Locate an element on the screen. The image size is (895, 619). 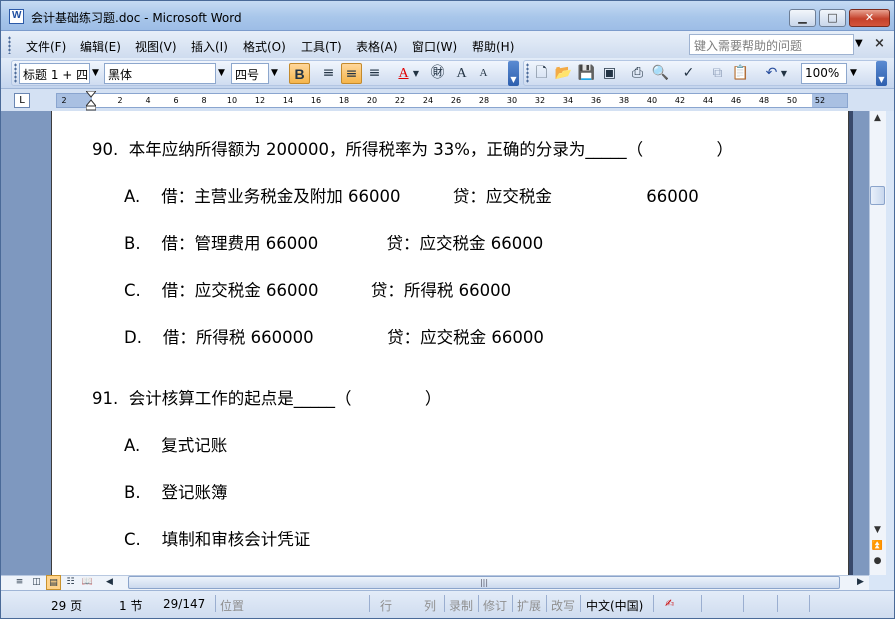
scroll-up-icon: ▲ is located at coordinates (877, 120).